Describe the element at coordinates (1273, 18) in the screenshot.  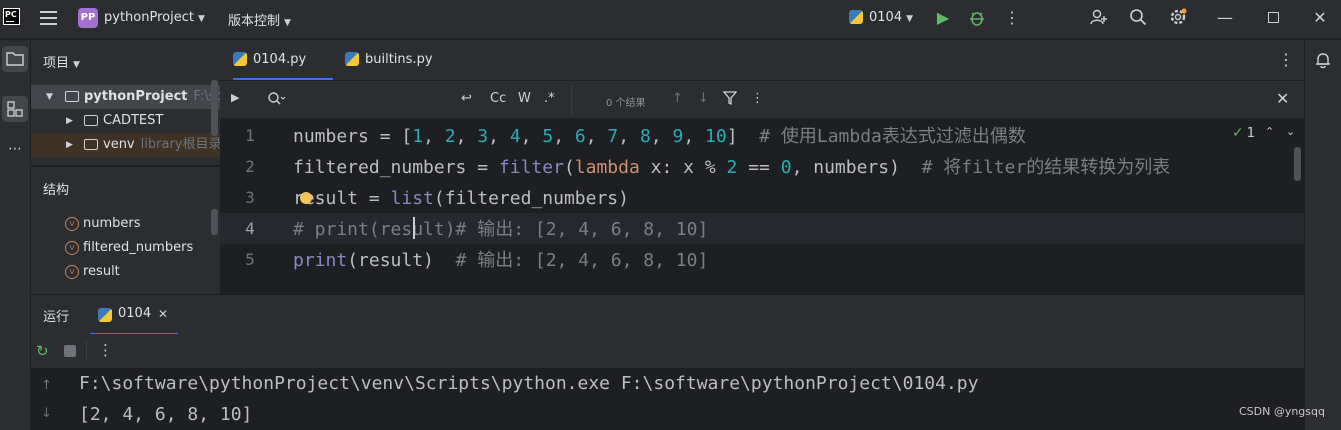
I see `maximize-window-icon` at that location.